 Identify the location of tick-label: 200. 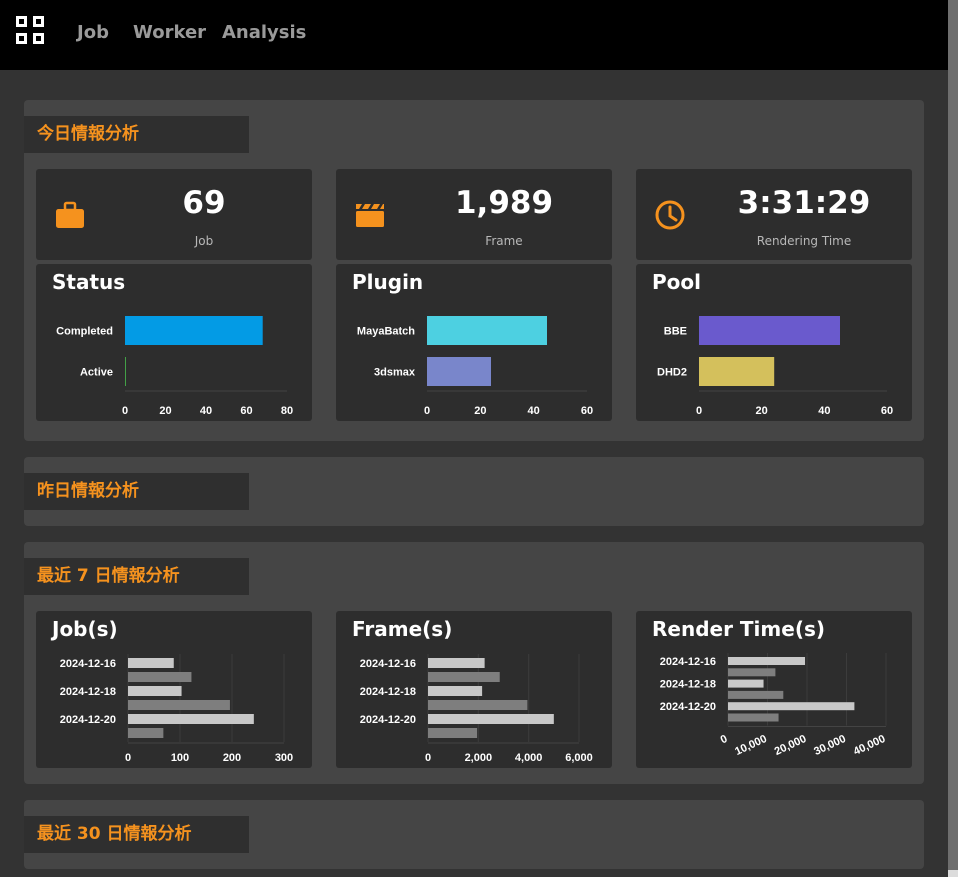
(232, 758).